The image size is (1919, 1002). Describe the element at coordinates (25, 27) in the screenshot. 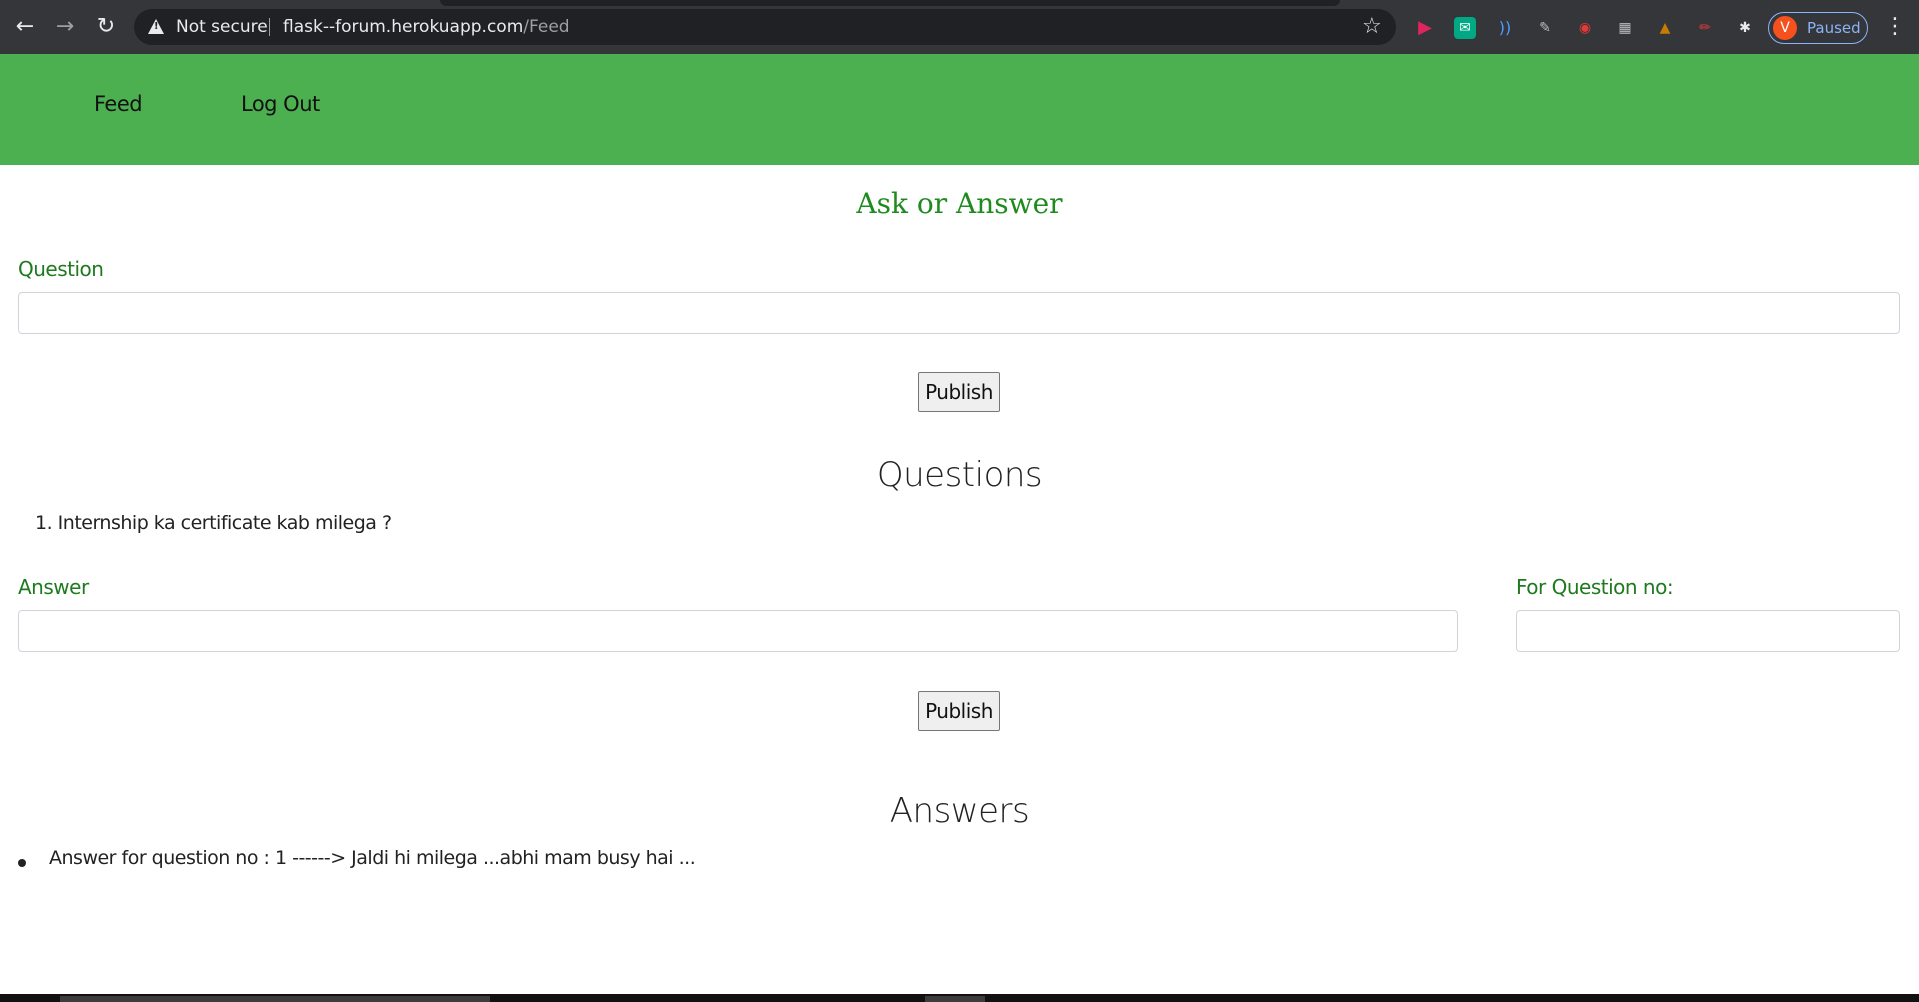

I see `back-icon: ←` at that location.